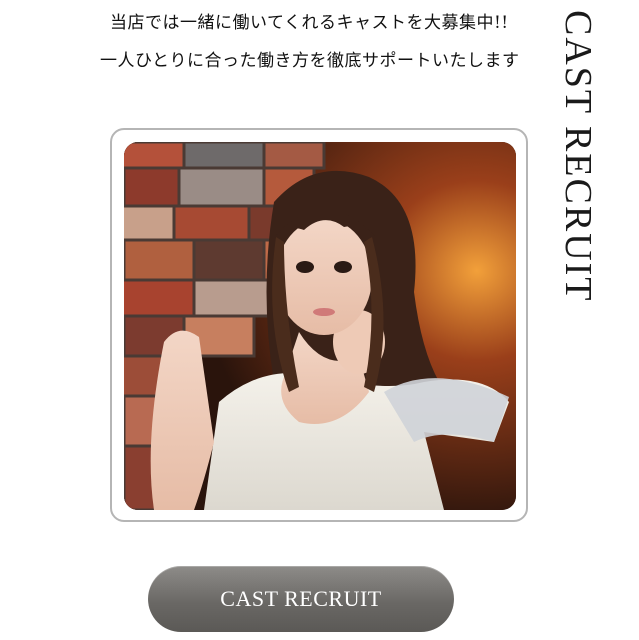  I want to click on intro-text-line-2: 一人ひとりに合った働き方を徹底サポートいたします, so click(310, 61).